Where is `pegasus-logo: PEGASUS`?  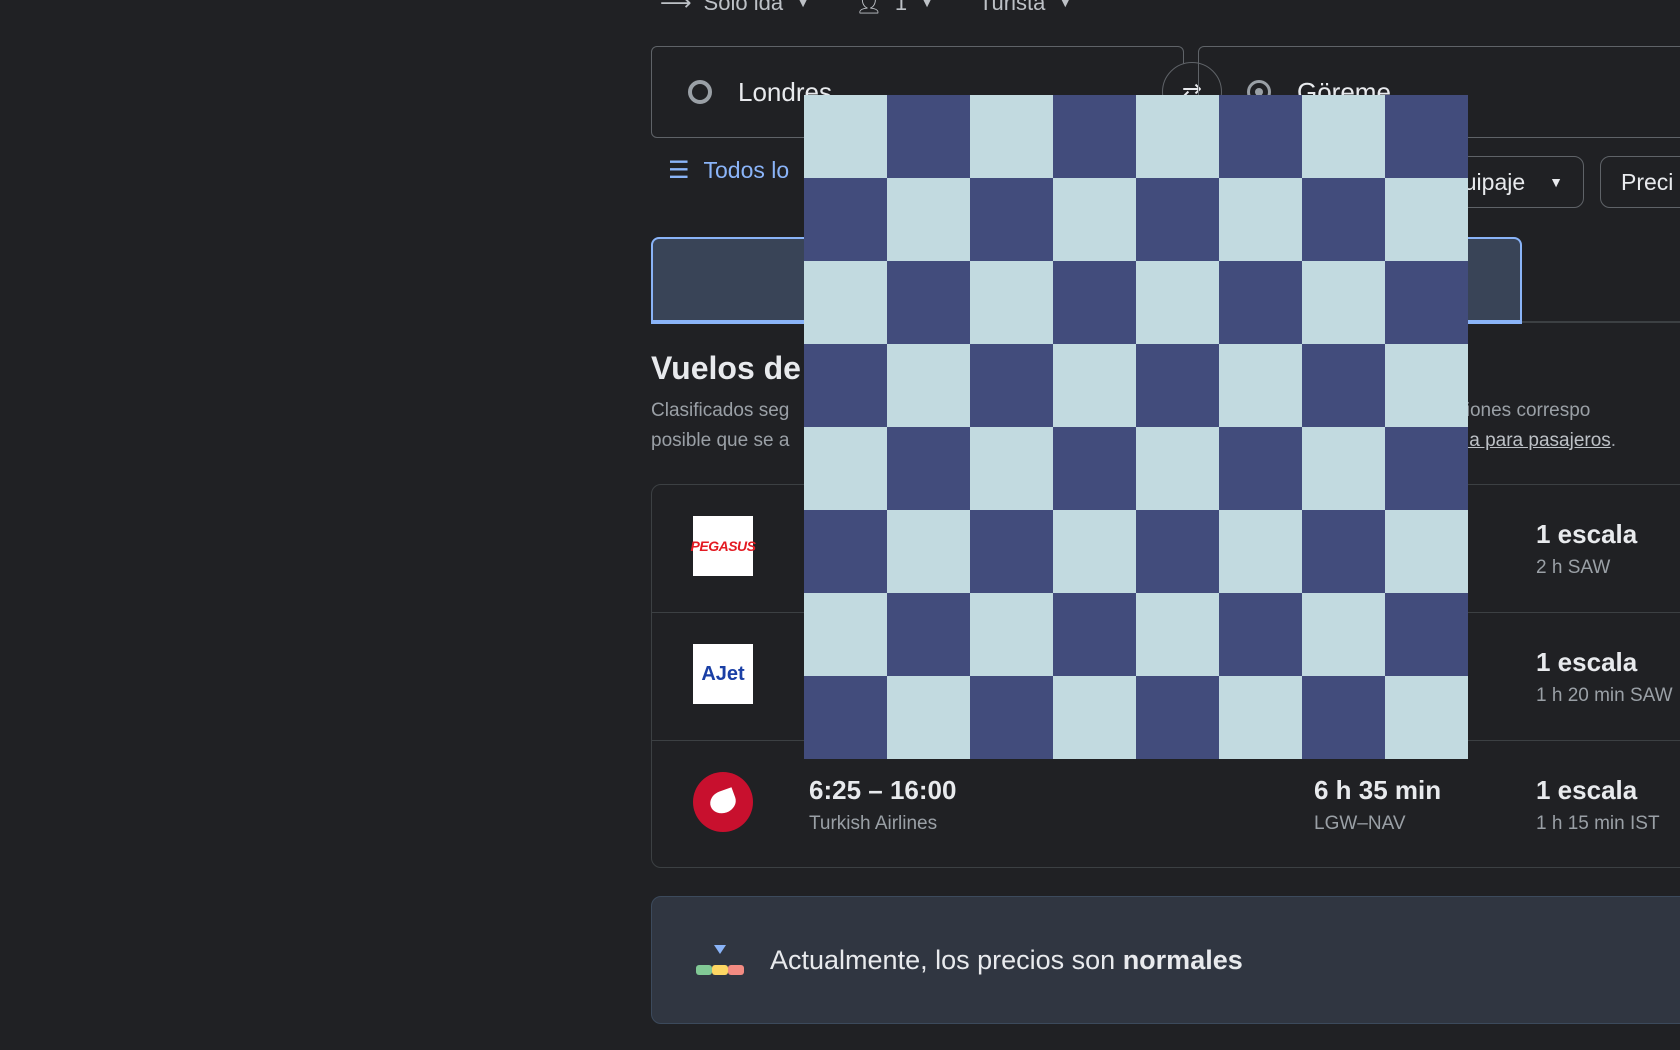
pegasus-logo: PEGASUS is located at coordinates (723, 546).